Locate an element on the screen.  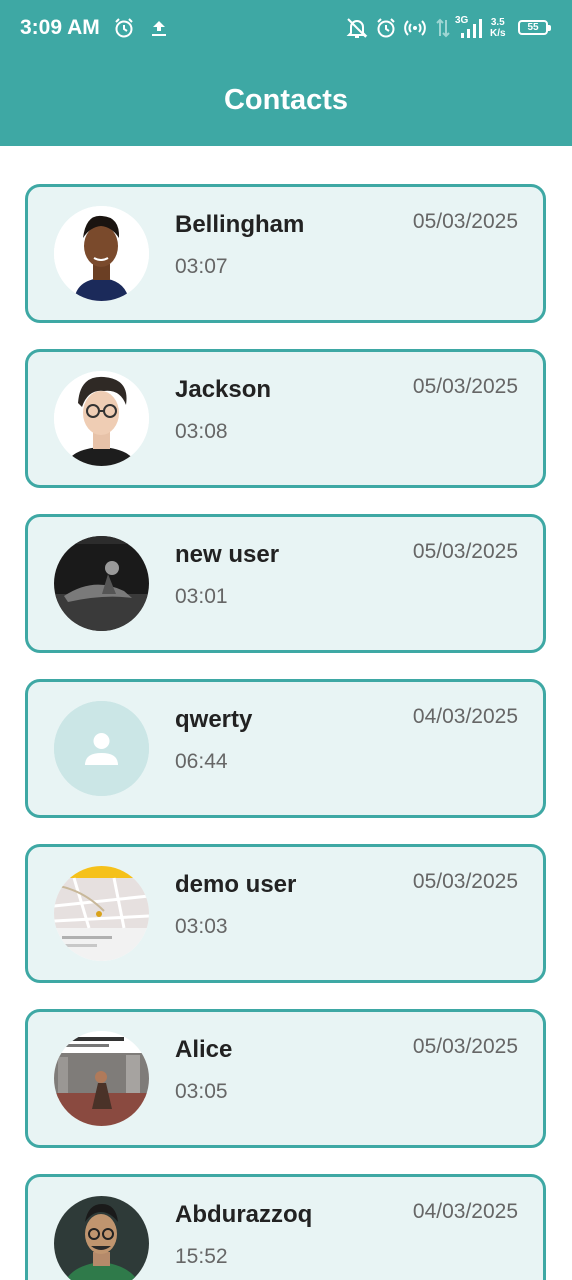
data-transfer-icon is located at coordinates (443, 28).